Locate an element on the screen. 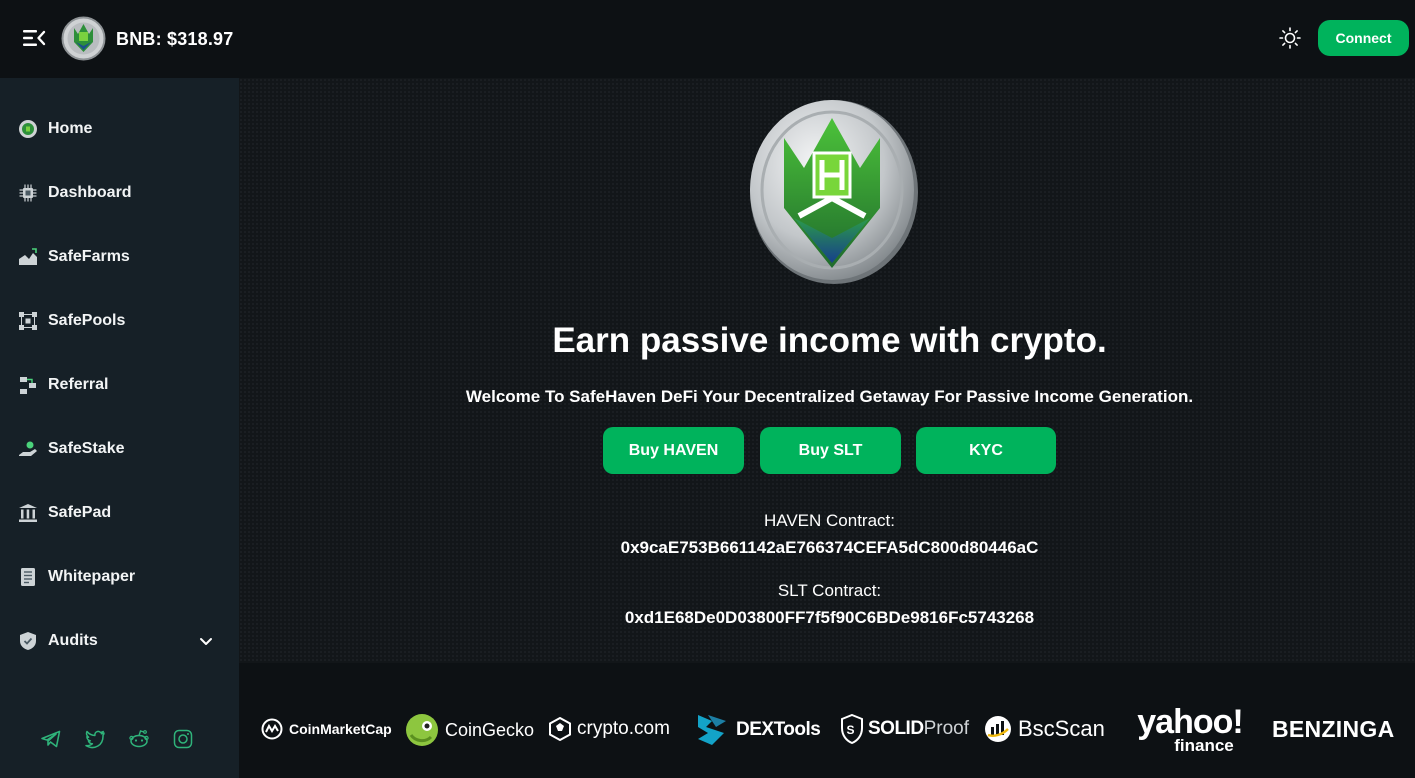 This screenshot has width=1415, height=778. referral-icon is located at coordinates (28, 385).